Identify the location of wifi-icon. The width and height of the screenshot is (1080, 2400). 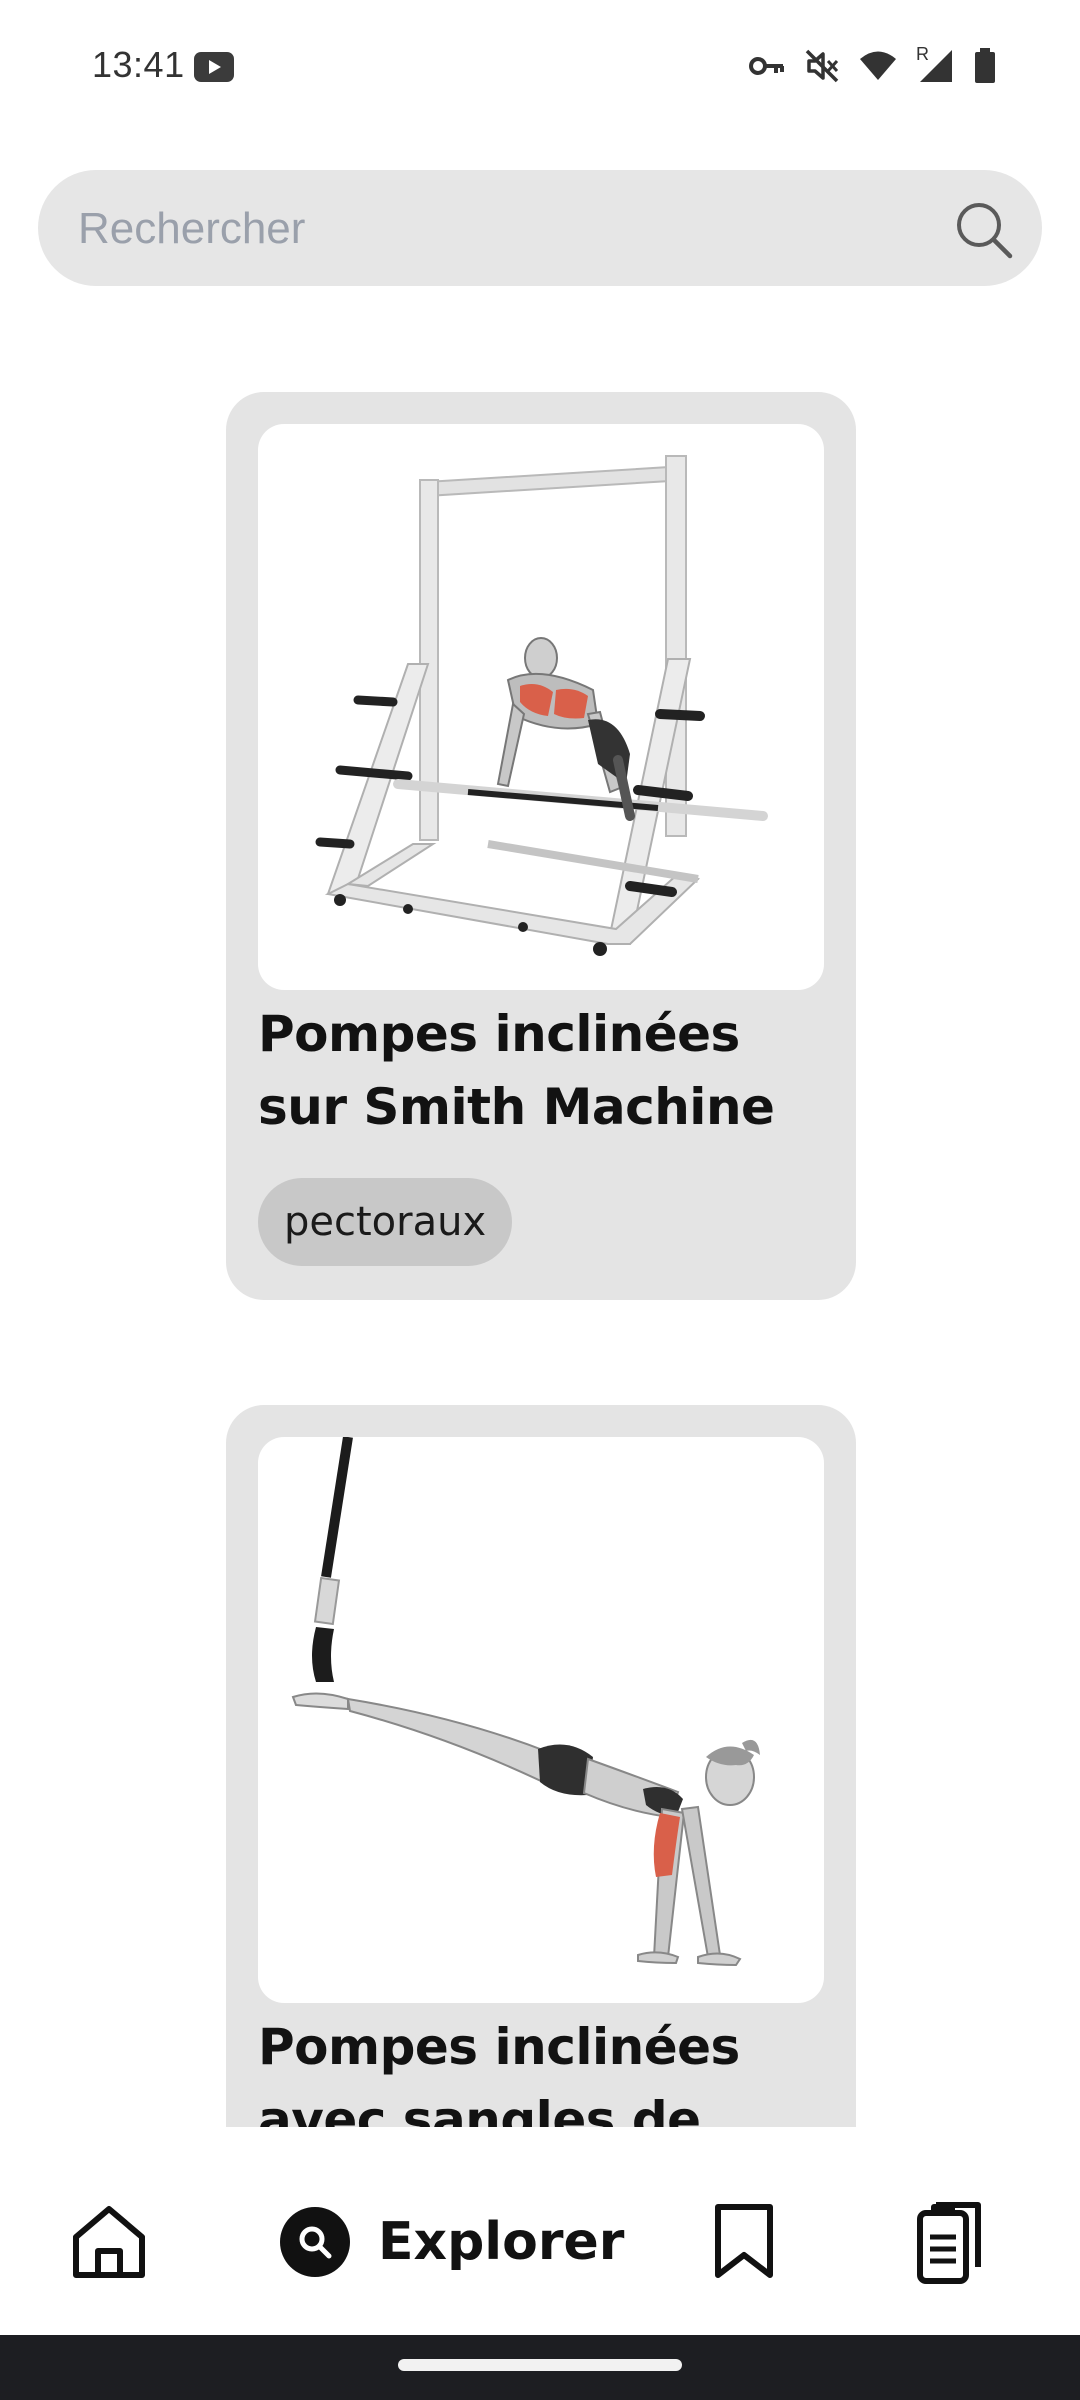
(878, 65).